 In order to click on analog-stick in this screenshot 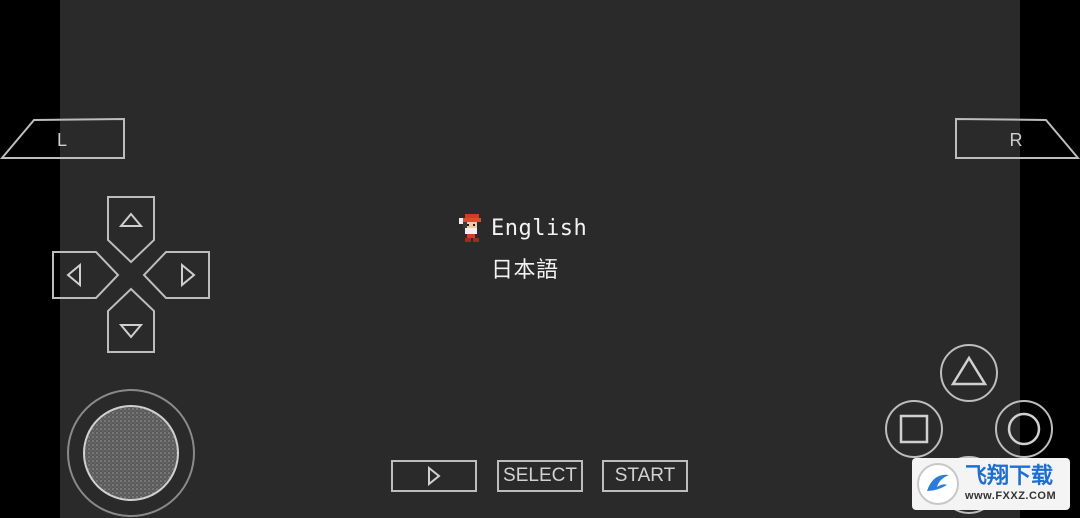, I will do `click(131, 453)`.